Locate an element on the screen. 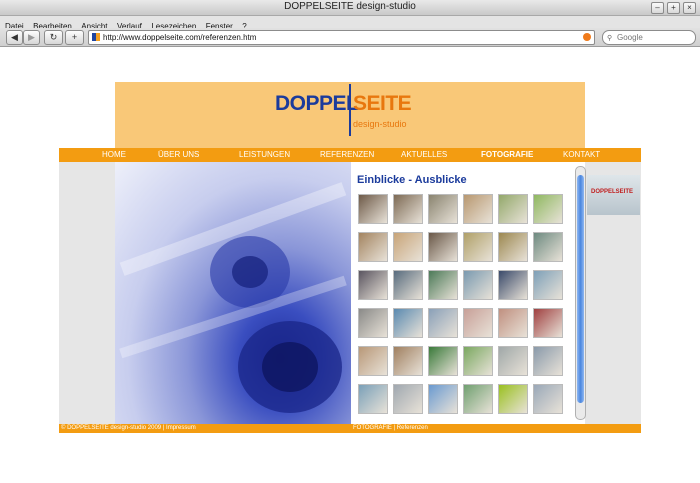 The height and width of the screenshot is (483, 700). close-button: × is located at coordinates (689, 8).